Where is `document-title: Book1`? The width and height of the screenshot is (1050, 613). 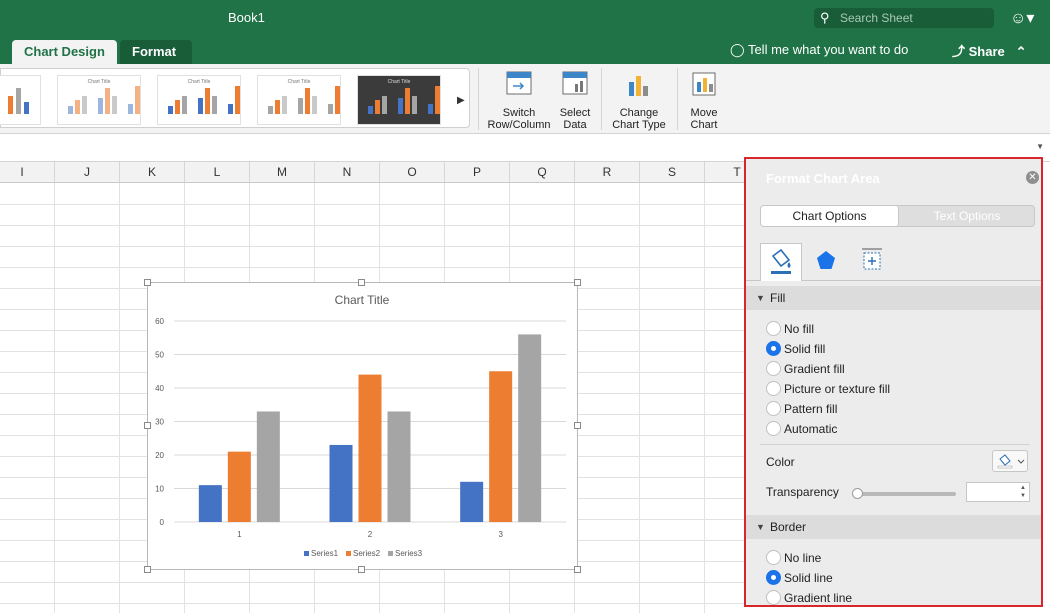
document-title: Book1 is located at coordinates (246, 17).